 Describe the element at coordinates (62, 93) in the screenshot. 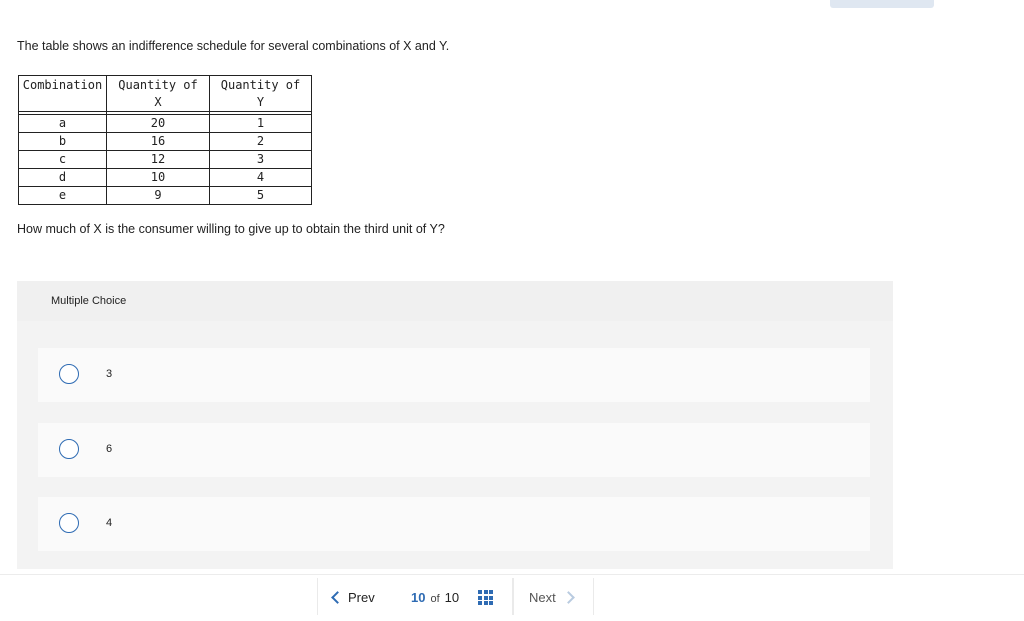

I see `header-combination: Combination` at that location.